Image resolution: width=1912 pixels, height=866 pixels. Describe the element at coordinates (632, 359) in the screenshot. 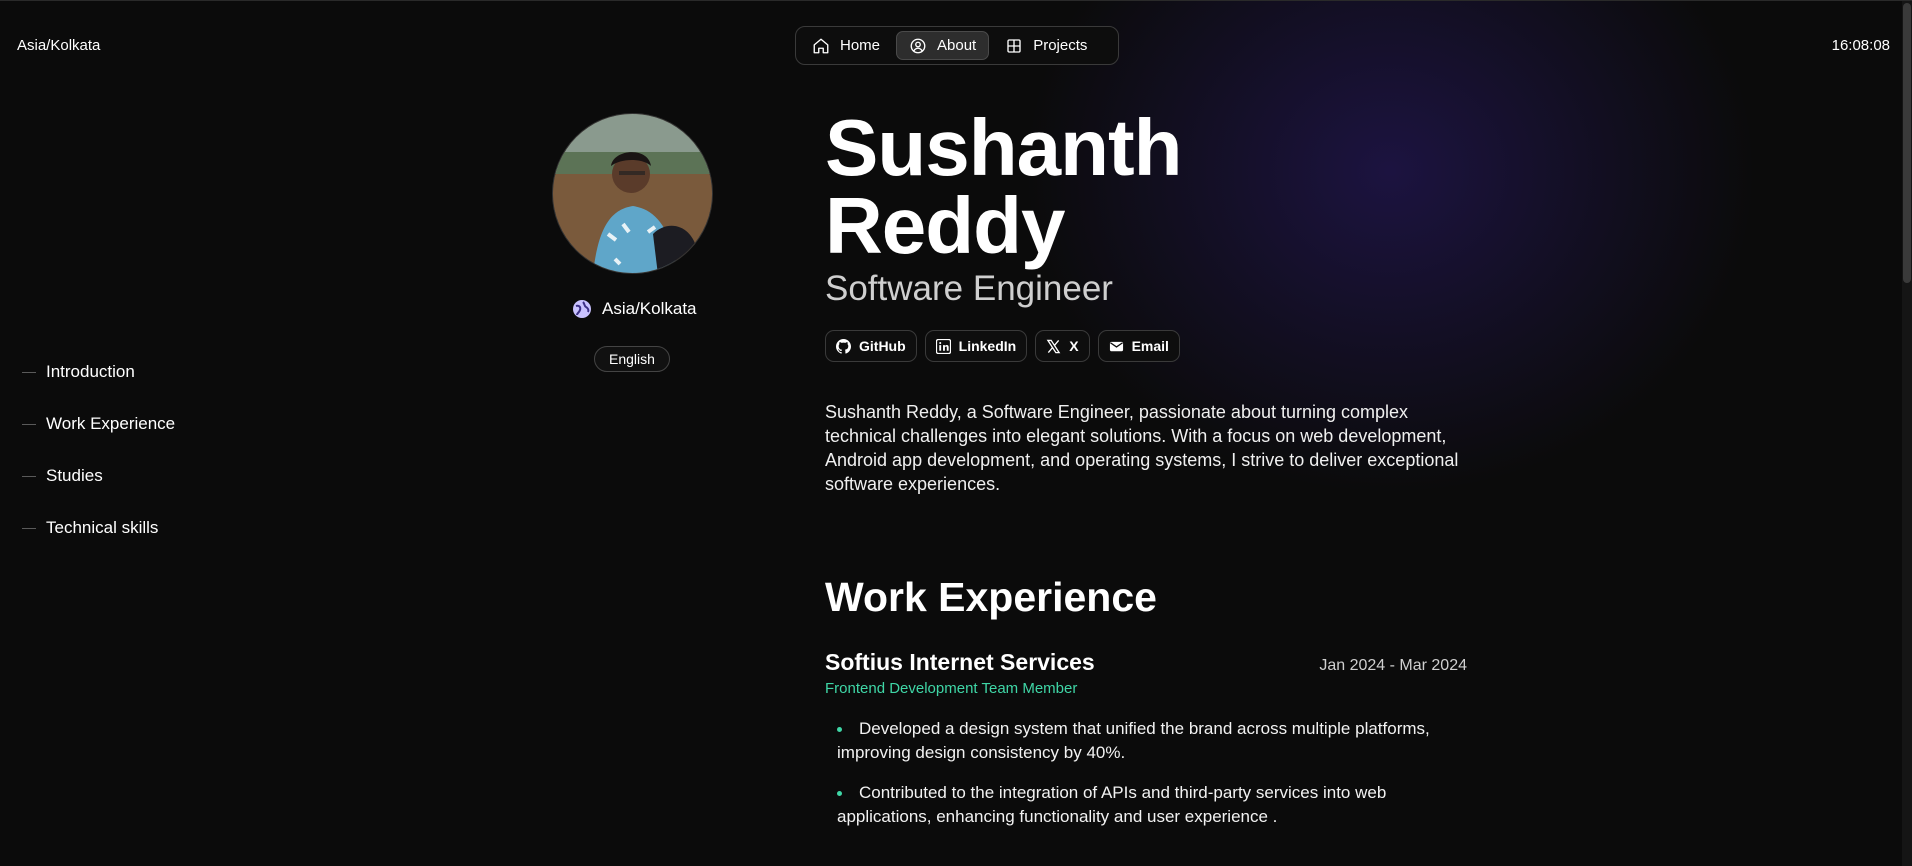

I see `language-badge: English` at that location.